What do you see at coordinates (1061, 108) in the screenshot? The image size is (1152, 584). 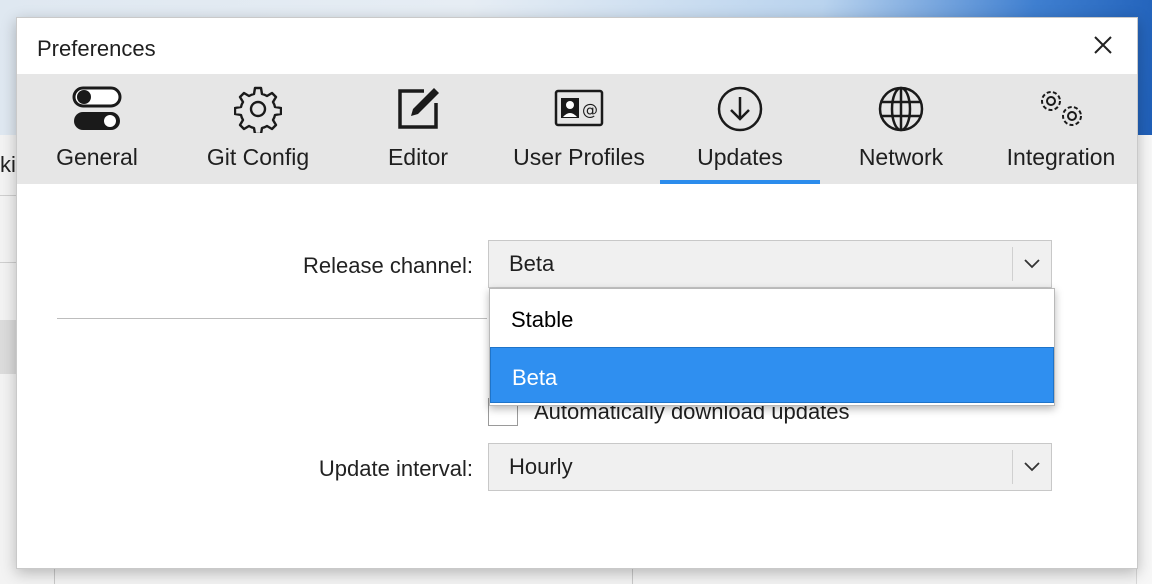 I see `gears-icon` at bounding box center [1061, 108].